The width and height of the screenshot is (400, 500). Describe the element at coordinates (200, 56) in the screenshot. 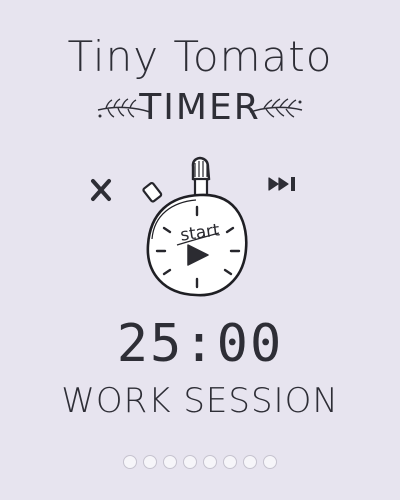

I see `app-title: Tiny Tomato` at that location.